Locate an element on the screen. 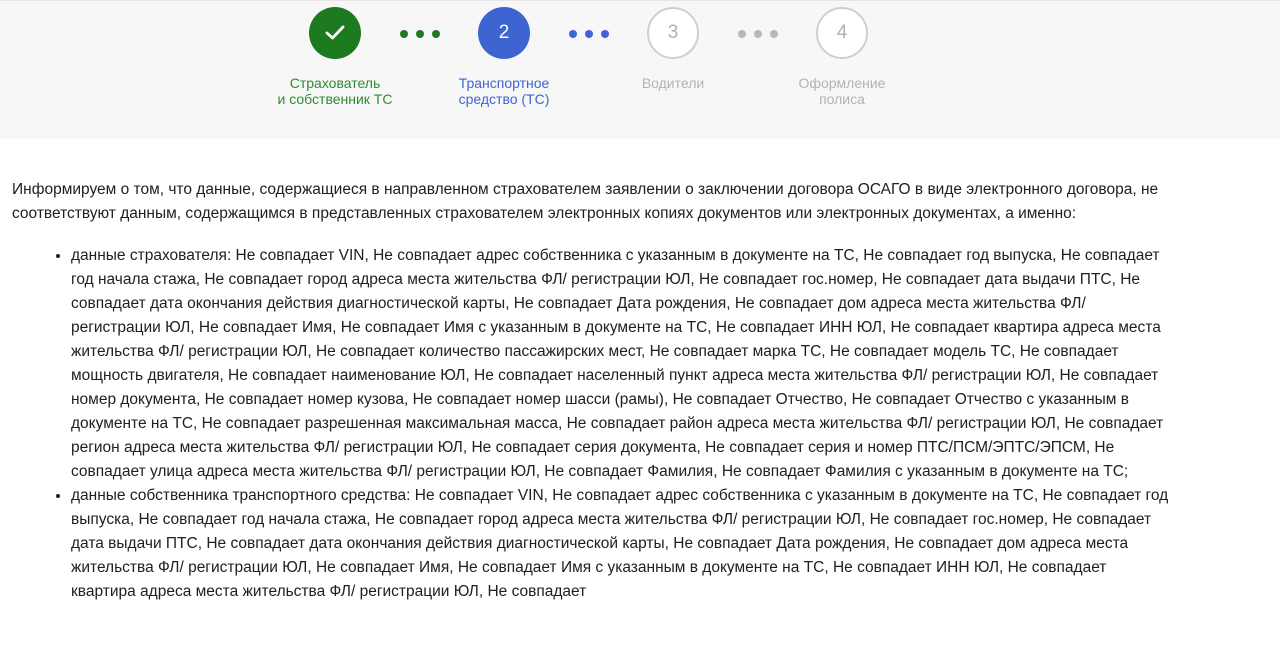 The image size is (1280, 669). step-policy: 4 Оформление полиса is located at coordinates (842, 67).